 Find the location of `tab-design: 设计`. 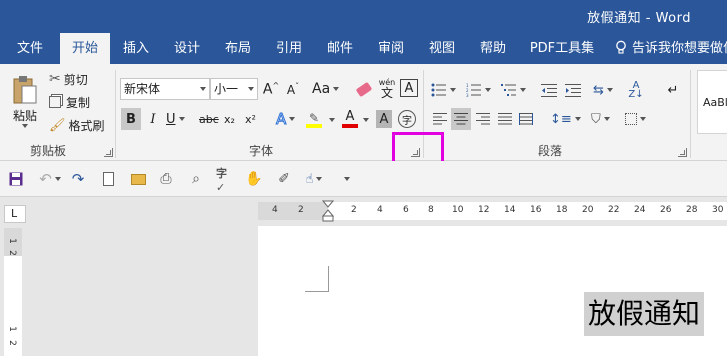

tab-design: 设计 is located at coordinates (187, 48).